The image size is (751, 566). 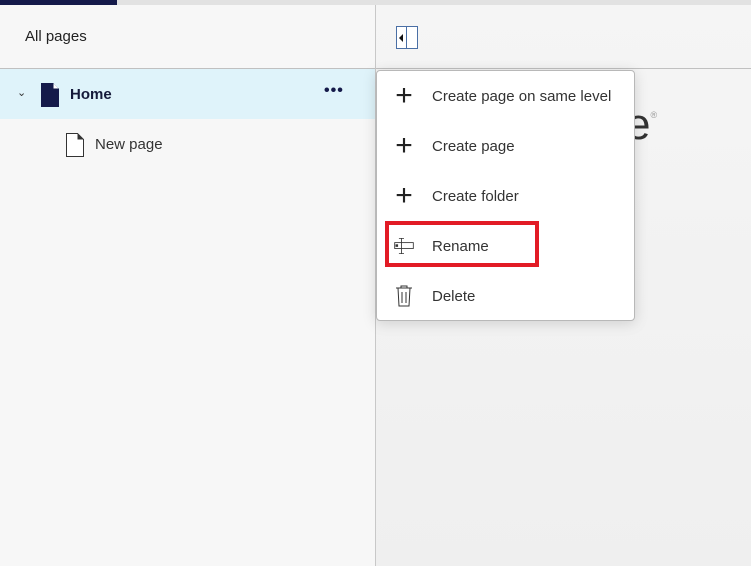 I want to click on menu-item-delete: Delete, so click(x=505, y=296).